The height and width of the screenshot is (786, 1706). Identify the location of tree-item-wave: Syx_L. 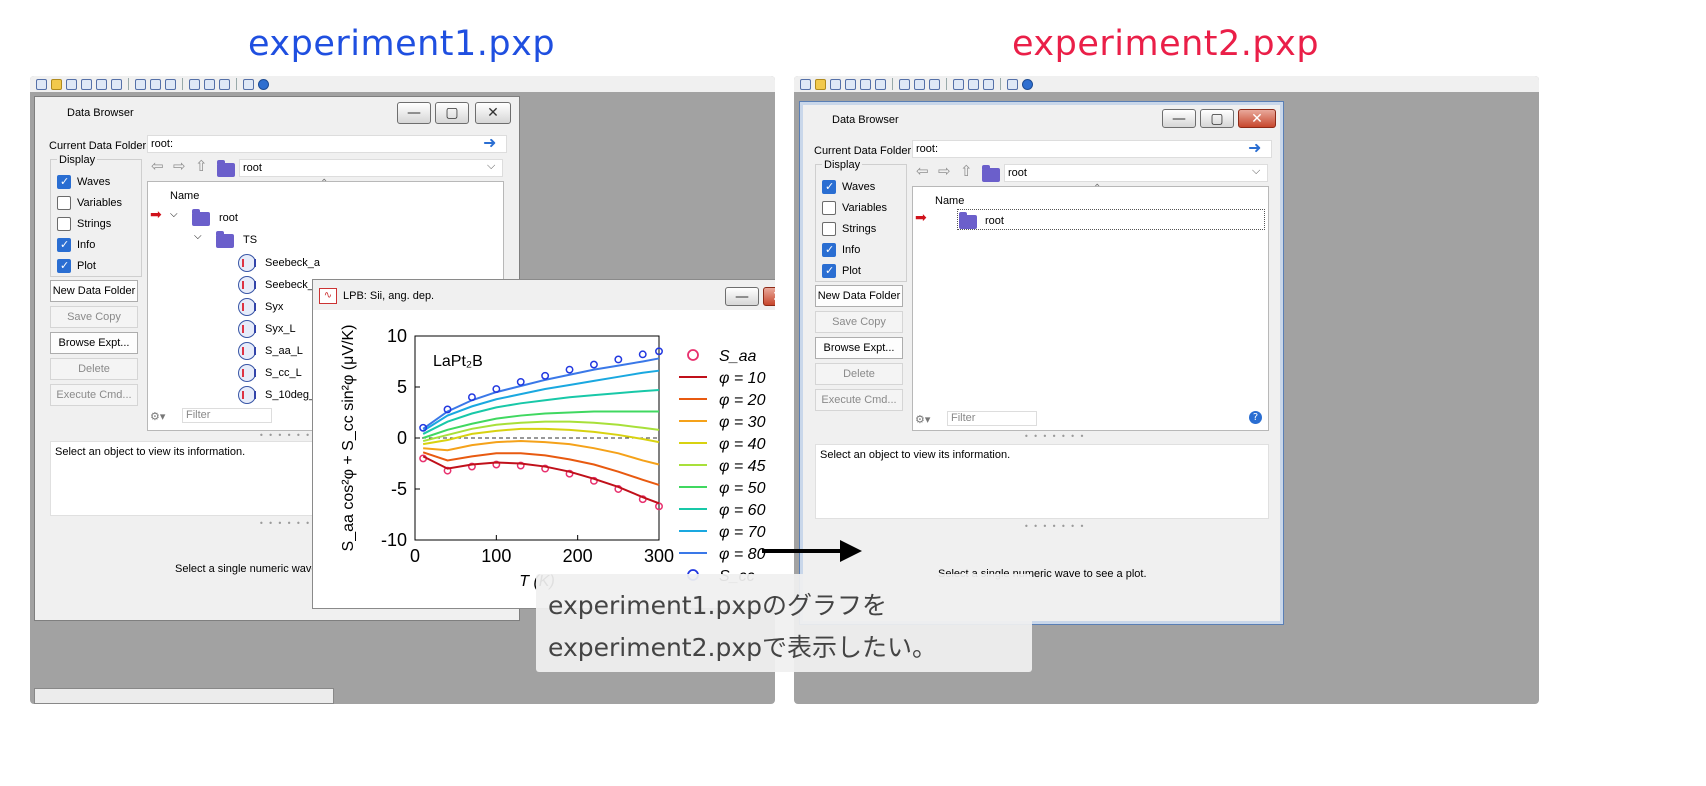
(280, 329).